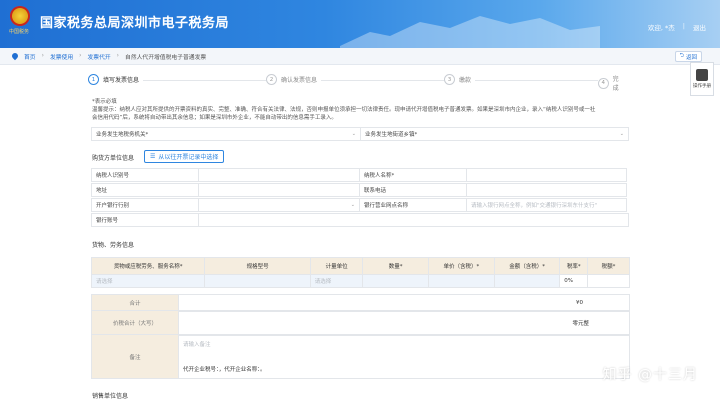  I want to click on goods-name-select: 请选择, so click(148, 281).